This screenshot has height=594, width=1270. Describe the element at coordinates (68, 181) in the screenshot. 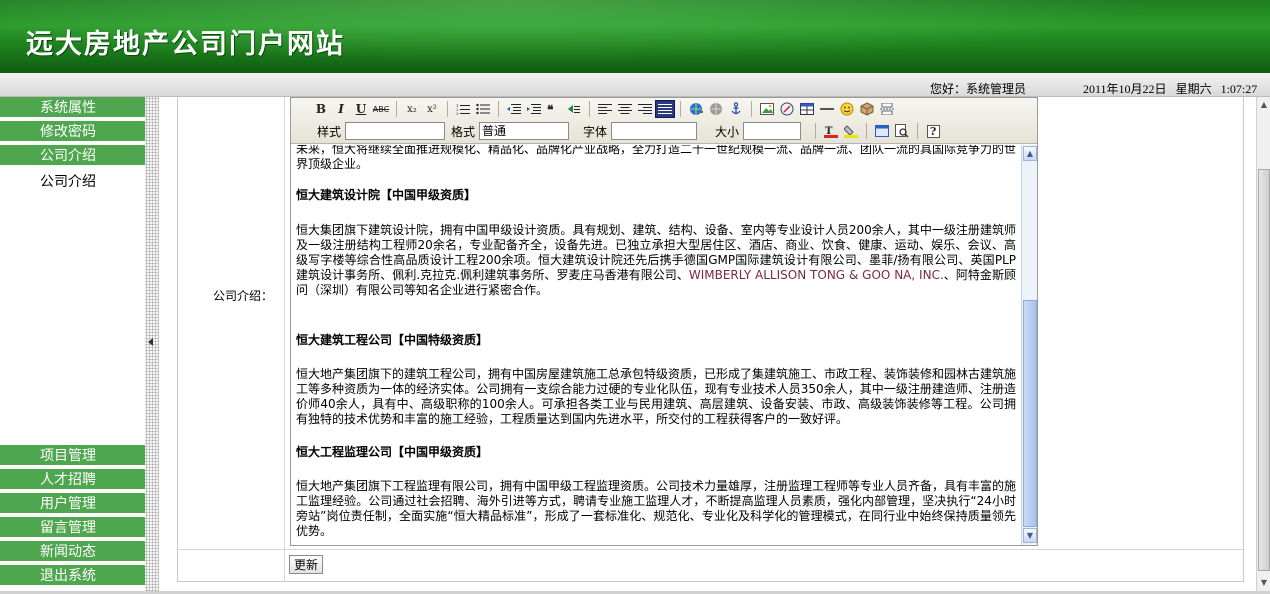

I see `submenu-item-company-intro: 公司介绍` at that location.